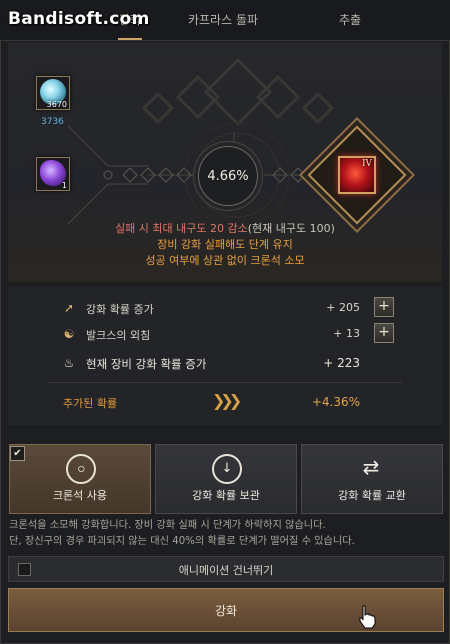 The width and height of the screenshot is (450, 644). Describe the element at coordinates (227, 469) in the screenshot. I see `download-icon: ↓` at that location.